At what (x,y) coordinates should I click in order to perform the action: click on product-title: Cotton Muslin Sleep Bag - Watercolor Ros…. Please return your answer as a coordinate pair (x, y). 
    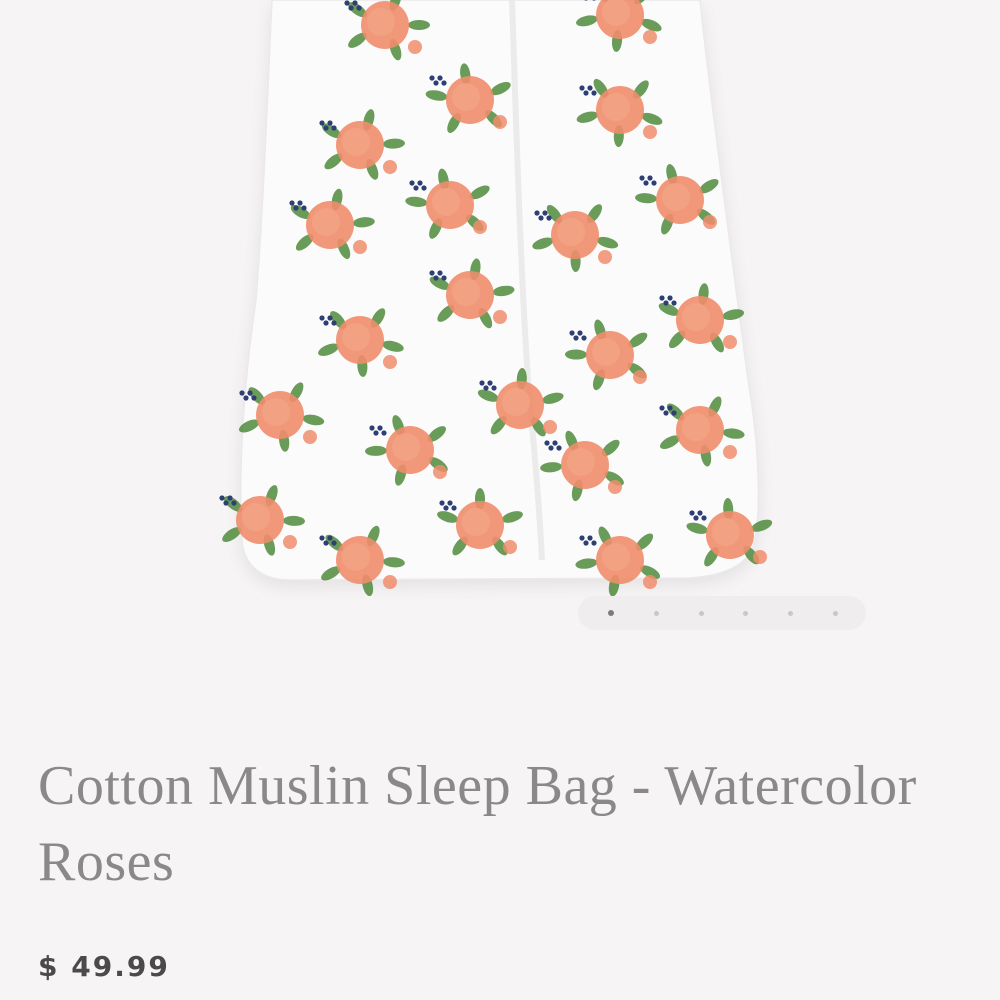
    Looking at the image, I should click on (477, 824).